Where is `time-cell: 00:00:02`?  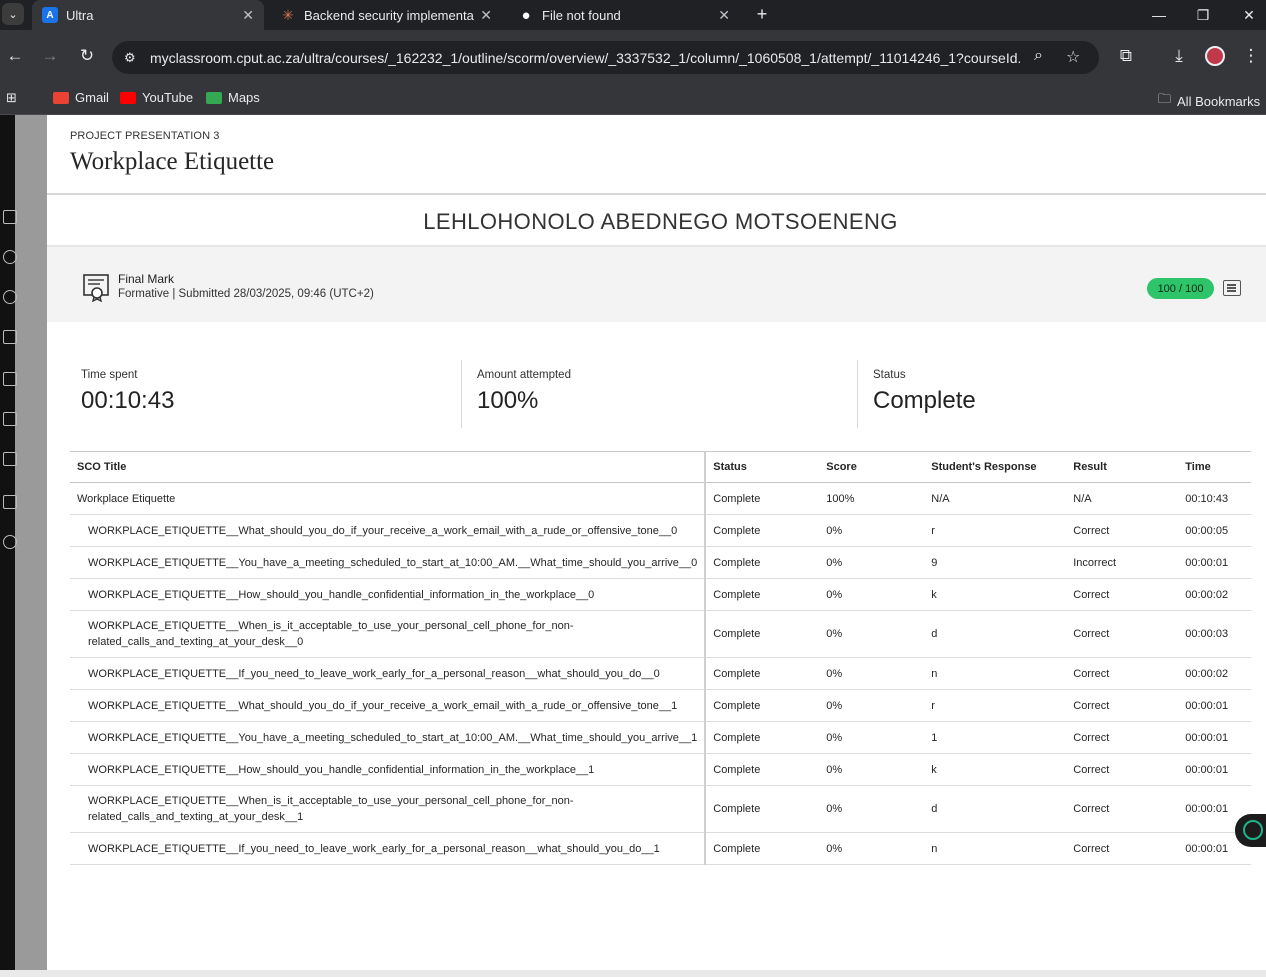 time-cell: 00:00:02 is located at coordinates (1214, 673).